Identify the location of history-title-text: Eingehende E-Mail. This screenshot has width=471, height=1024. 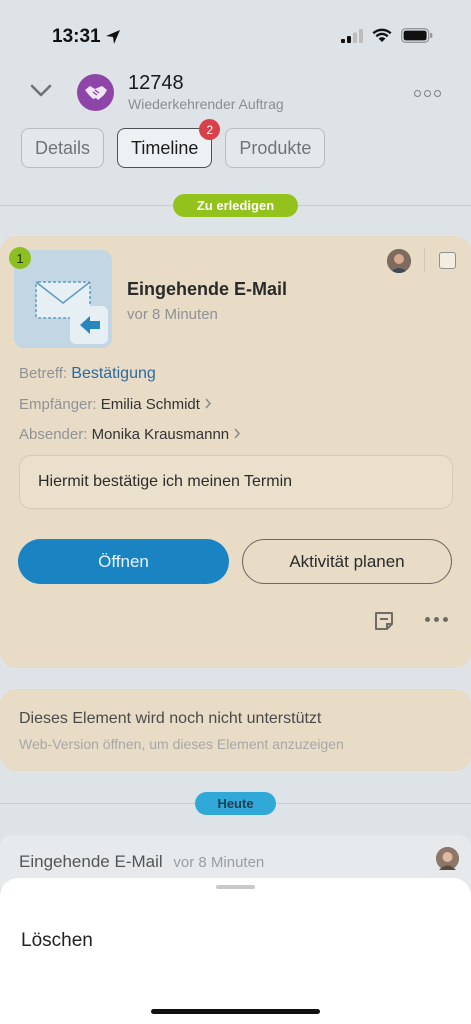
(91, 861).